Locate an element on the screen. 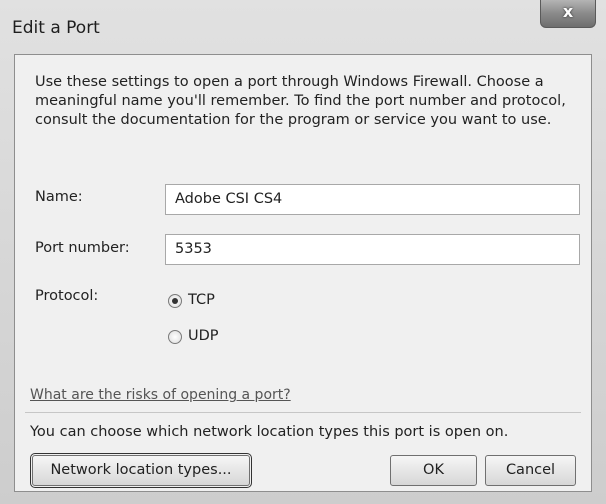 Image resolution: width=606 pixels, height=504 pixels. separator is located at coordinates (303, 412).